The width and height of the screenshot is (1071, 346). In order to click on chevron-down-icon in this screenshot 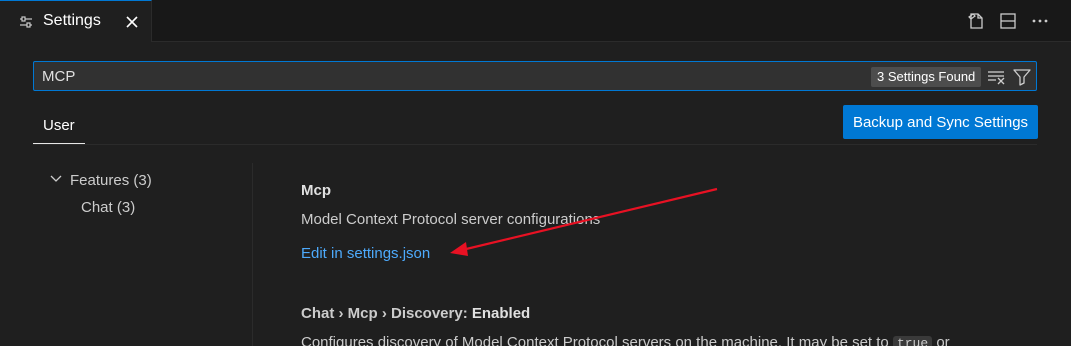, I will do `click(56, 180)`.